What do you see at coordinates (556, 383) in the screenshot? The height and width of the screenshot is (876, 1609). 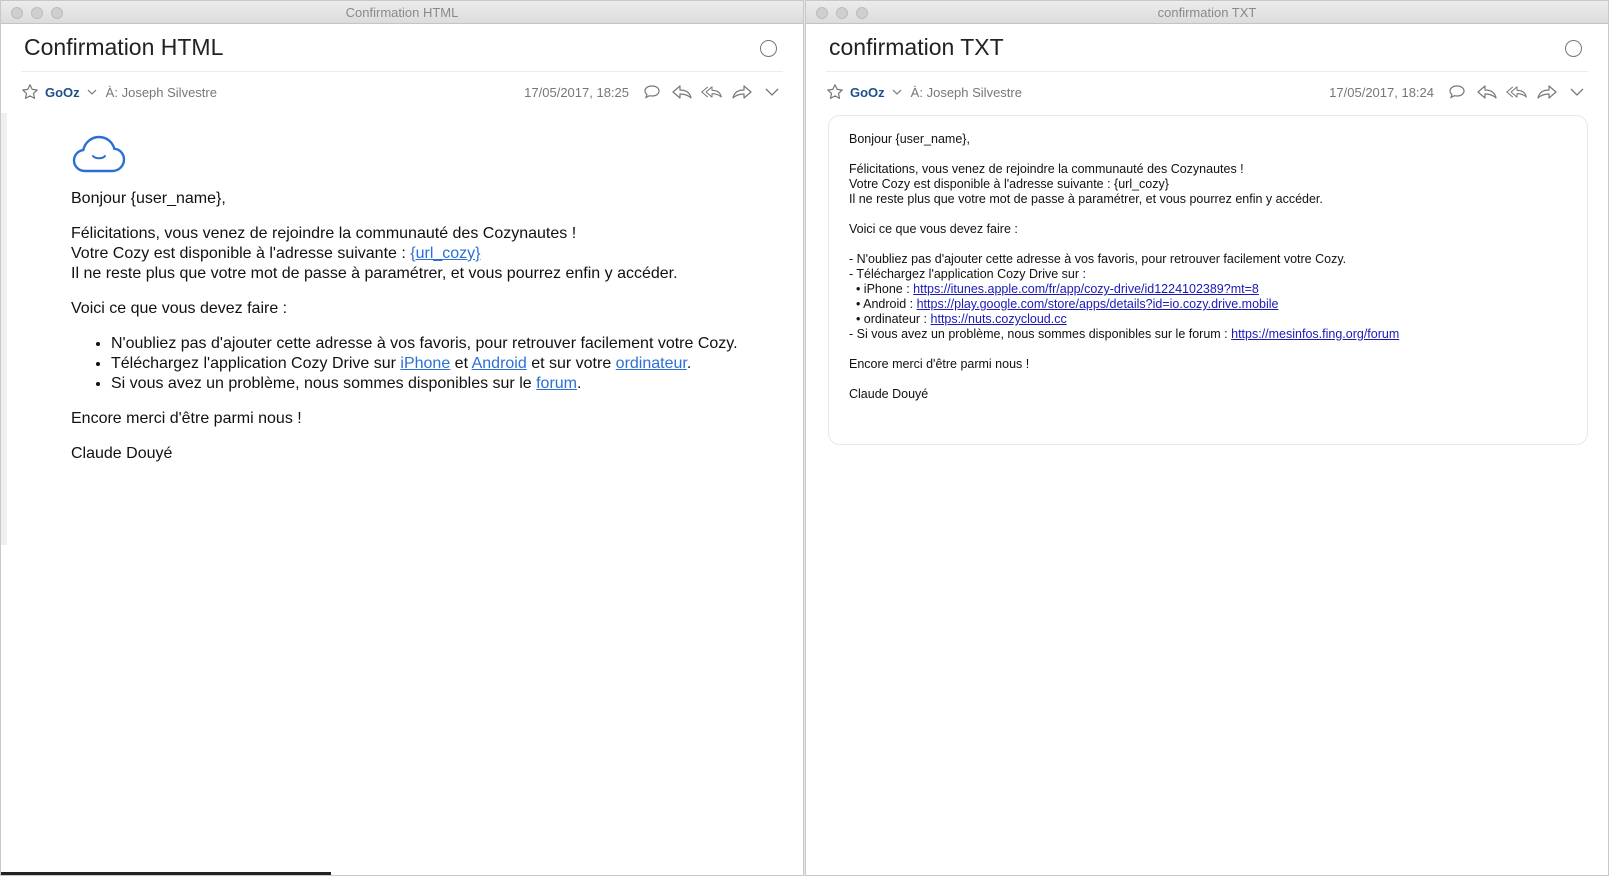 I see `forum-link: forum` at bounding box center [556, 383].